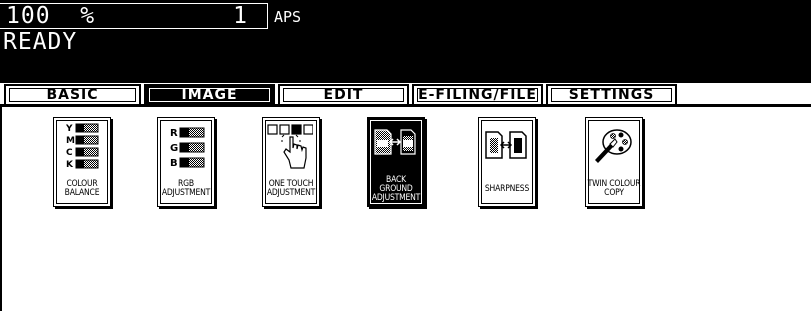  What do you see at coordinates (396, 162) in the screenshot?
I see `background-adjustment-button: BACK GROUND ADJUSTMENT` at bounding box center [396, 162].